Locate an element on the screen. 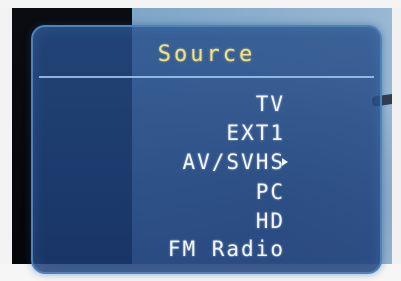 The image size is (401, 281). menu-title: Source is located at coordinates (206, 54).